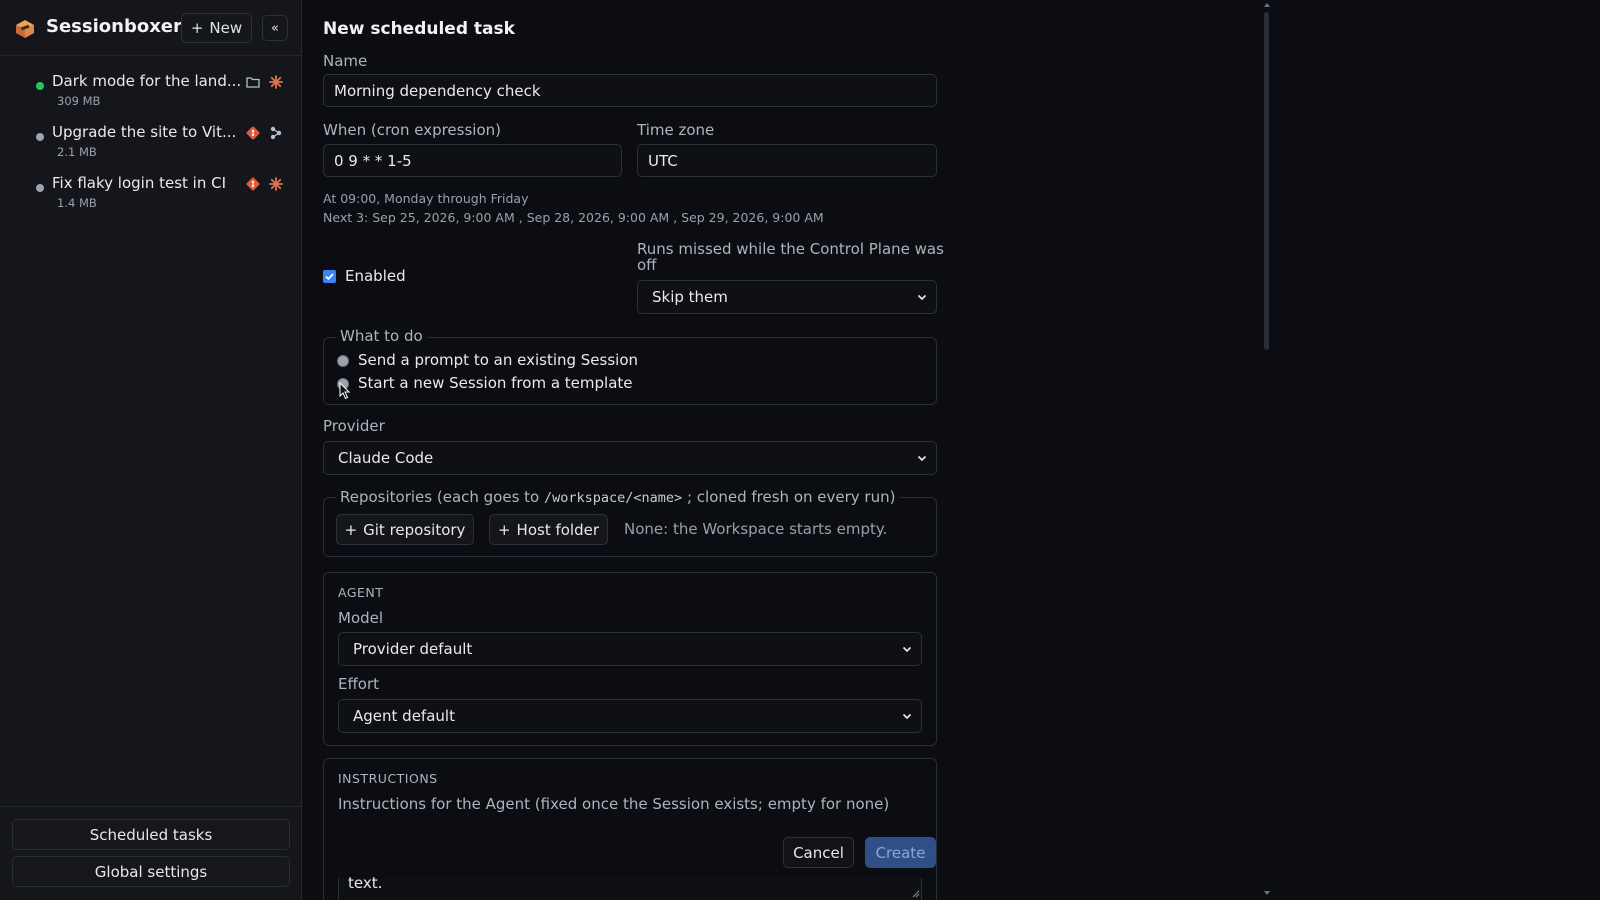 Image resolution: width=1600 pixels, height=900 pixels. I want to click on repositories-empty-text: None: the Workspace starts empty., so click(756, 529).